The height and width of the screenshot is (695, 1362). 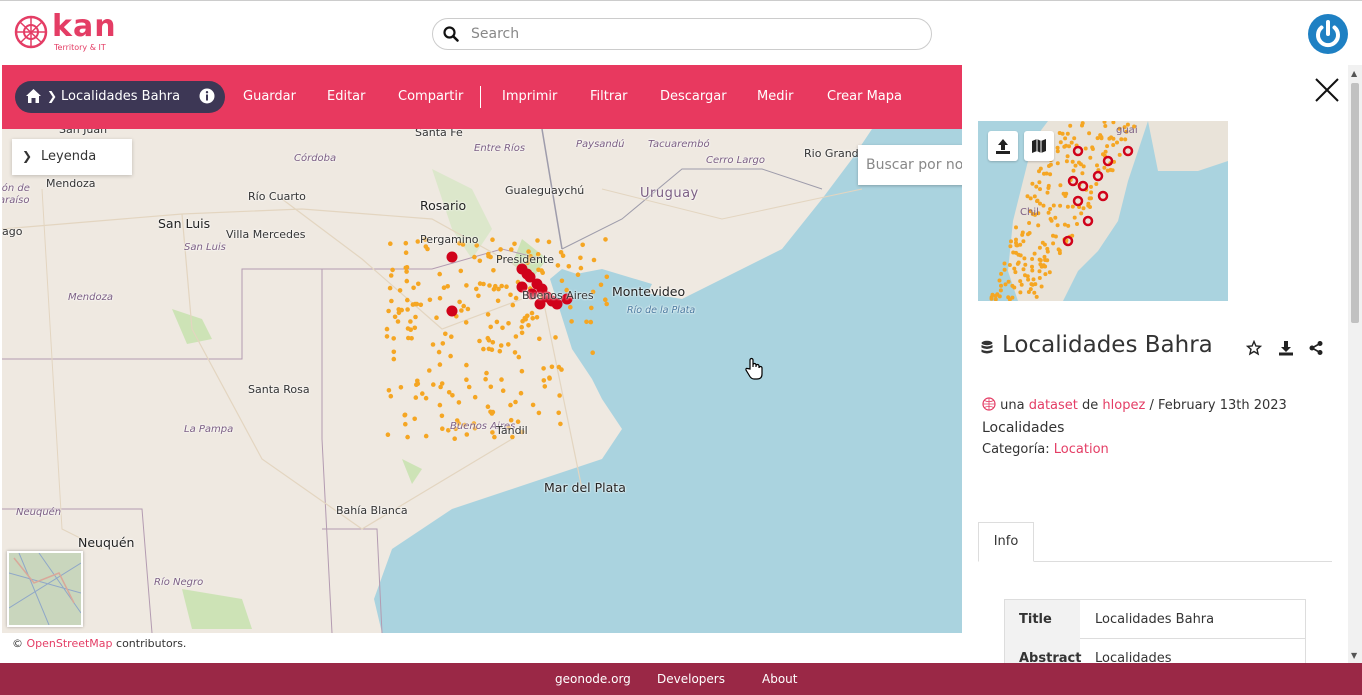 What do you see at coordinates (864, 96) in the screenshot?
I see `toolbar-crear-mapa: Crear Mapa` at bounding box center [864, 96].